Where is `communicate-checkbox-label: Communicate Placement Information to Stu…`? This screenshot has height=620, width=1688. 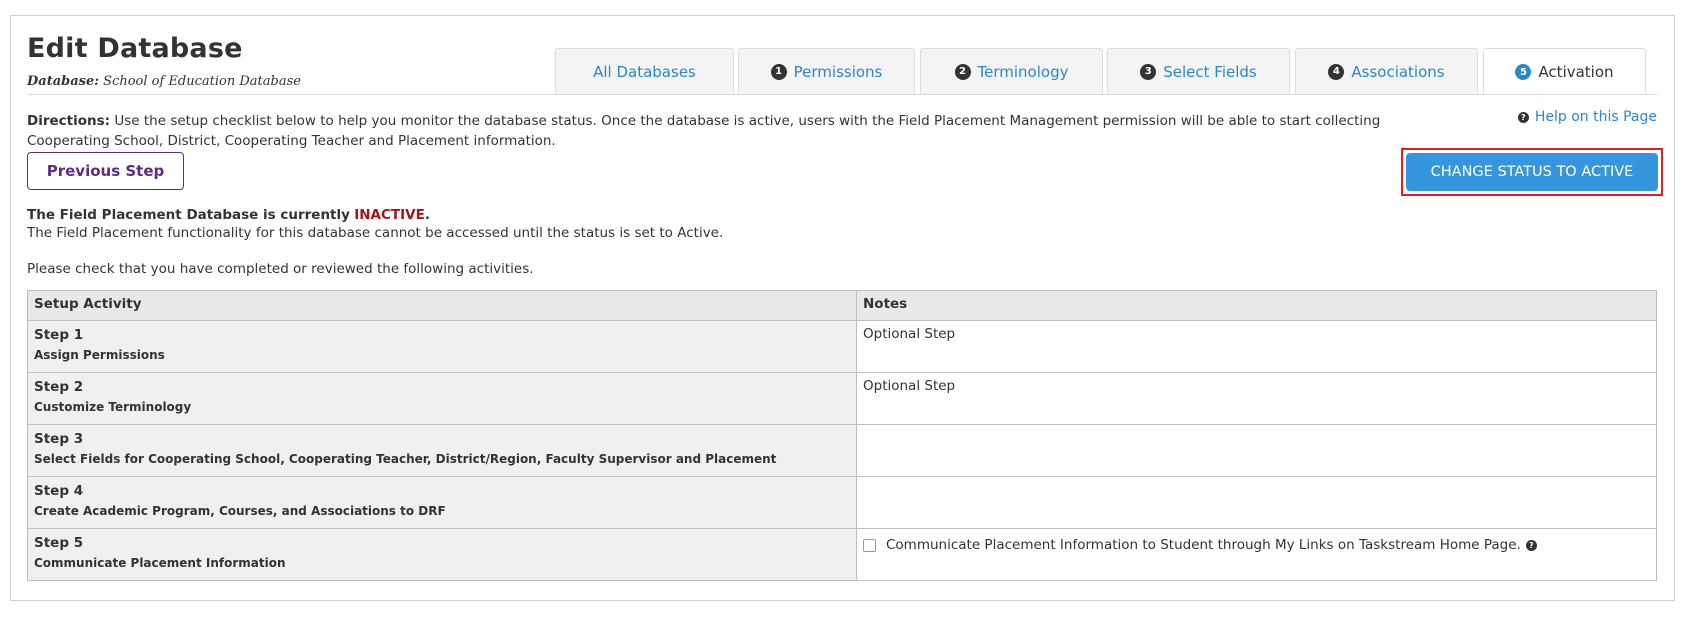
communicate-checkbox-label: Communicate Placement Information to Stu… is located at coordinates (1203, 545).